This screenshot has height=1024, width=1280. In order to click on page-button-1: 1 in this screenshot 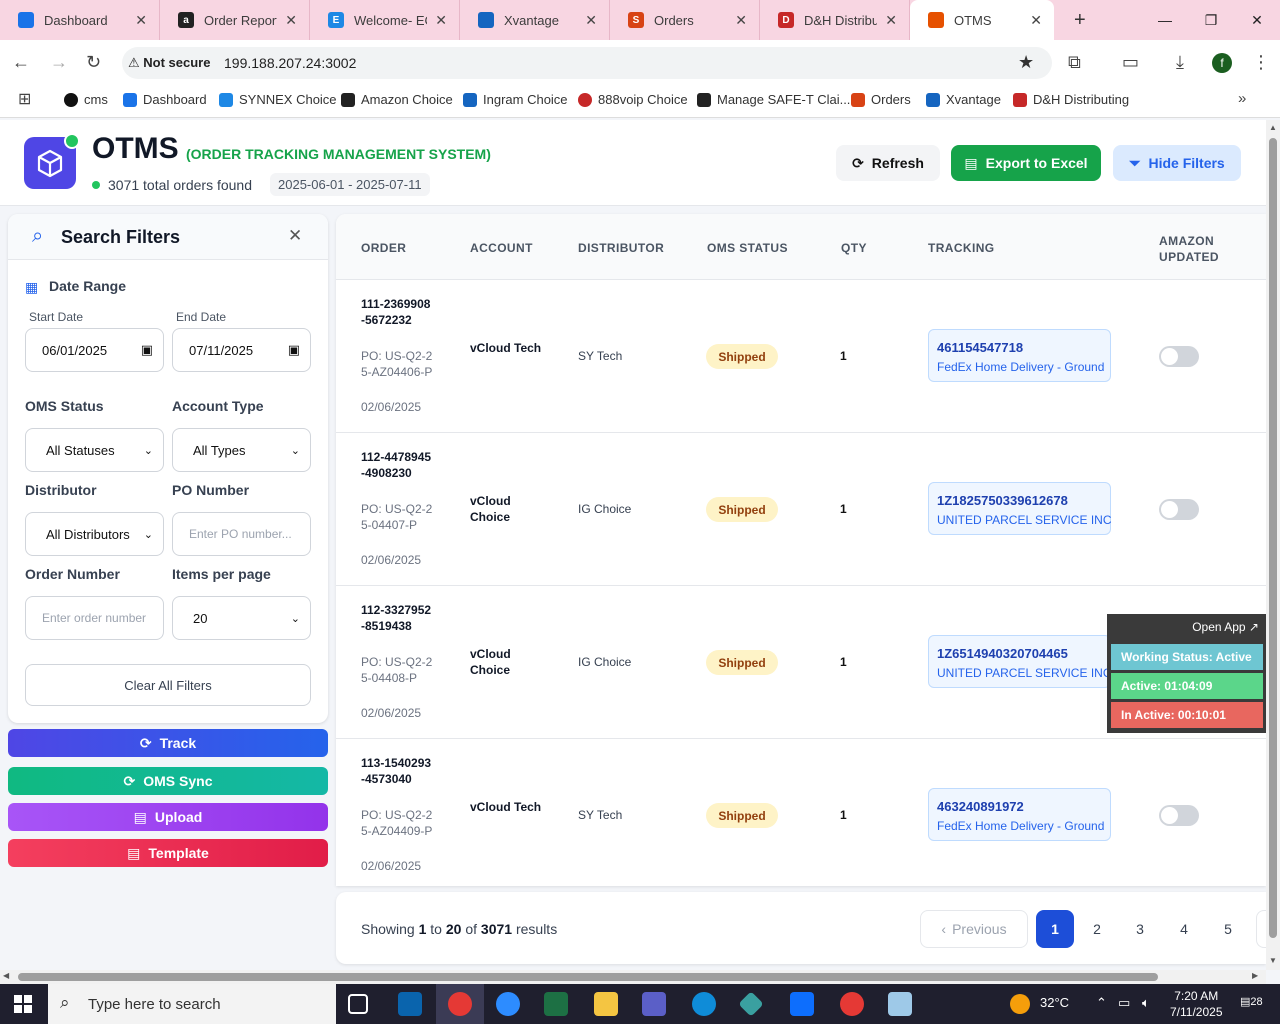, I will do `click(1055, 929)`.